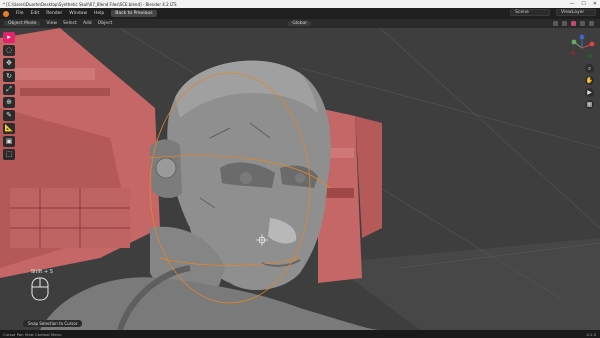 The height and width of the screenshot is (338, 600). Describe the element at coordinates (576, 12) in the screenshot. I see `view-layer-selector: ViewLayer` at that location.